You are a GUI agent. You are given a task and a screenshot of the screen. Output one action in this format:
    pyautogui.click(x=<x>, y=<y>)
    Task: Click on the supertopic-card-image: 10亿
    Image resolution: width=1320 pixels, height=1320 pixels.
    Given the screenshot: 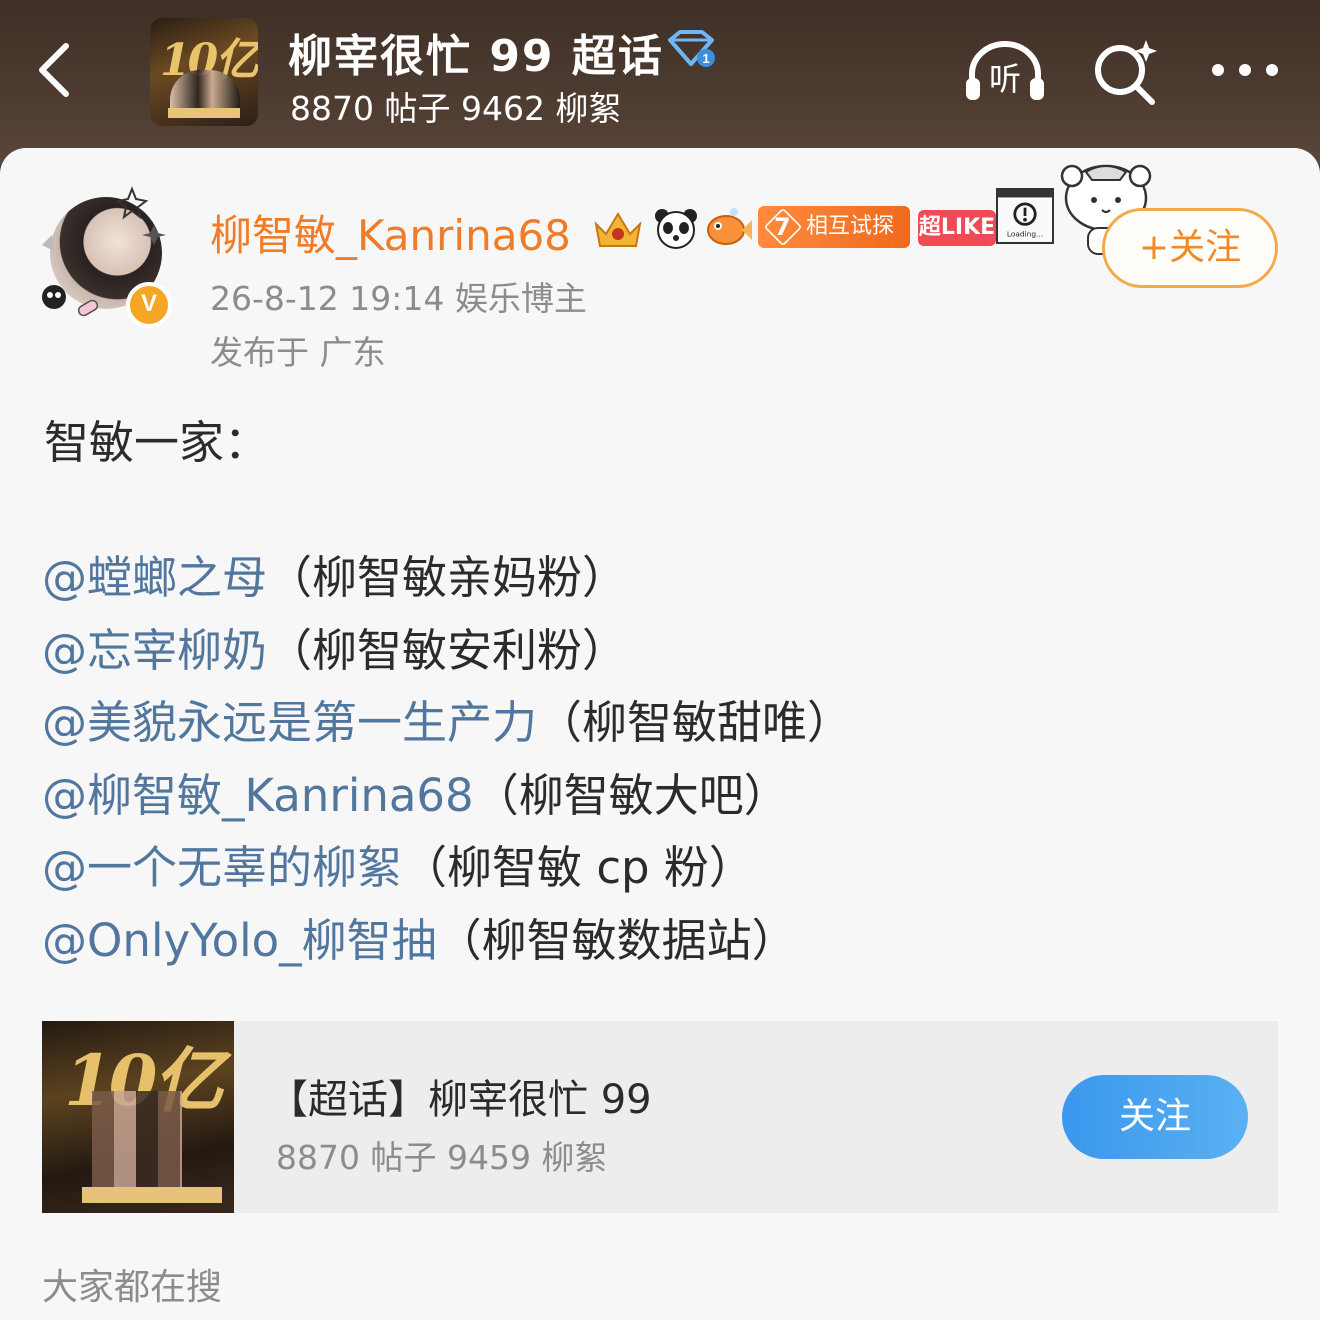 What is the action you would take?
    pyautogui.click(x=138, y=1117)
    